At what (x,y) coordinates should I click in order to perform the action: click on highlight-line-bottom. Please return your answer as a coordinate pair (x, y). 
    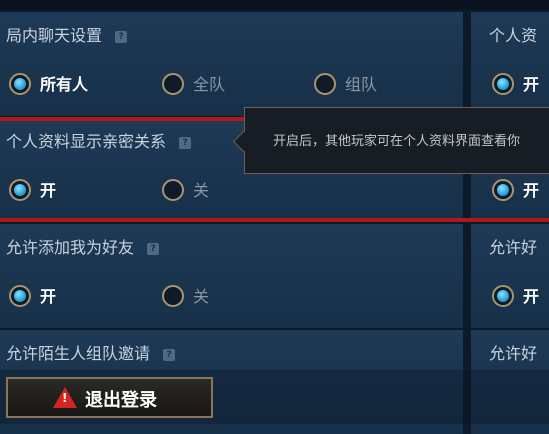
    Looking at the image, I should click on (274, 220).